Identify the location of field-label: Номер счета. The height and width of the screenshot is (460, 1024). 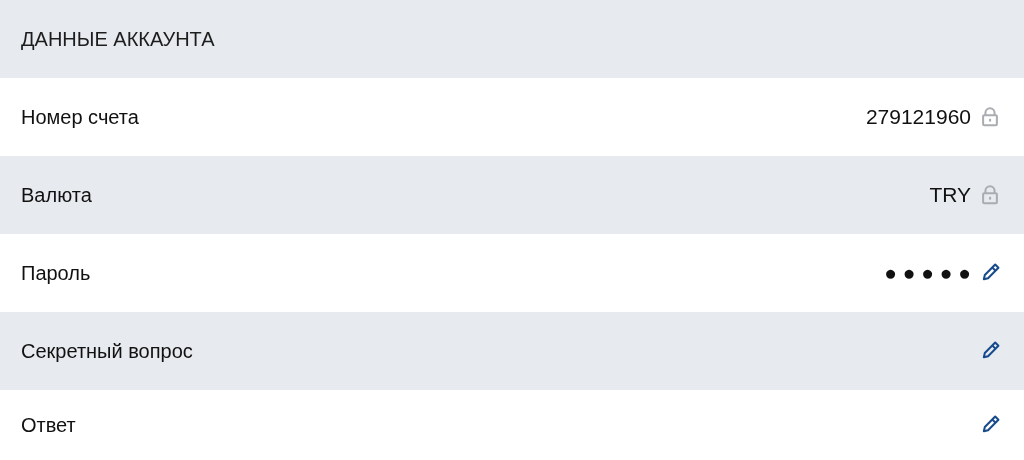
(80, 117).